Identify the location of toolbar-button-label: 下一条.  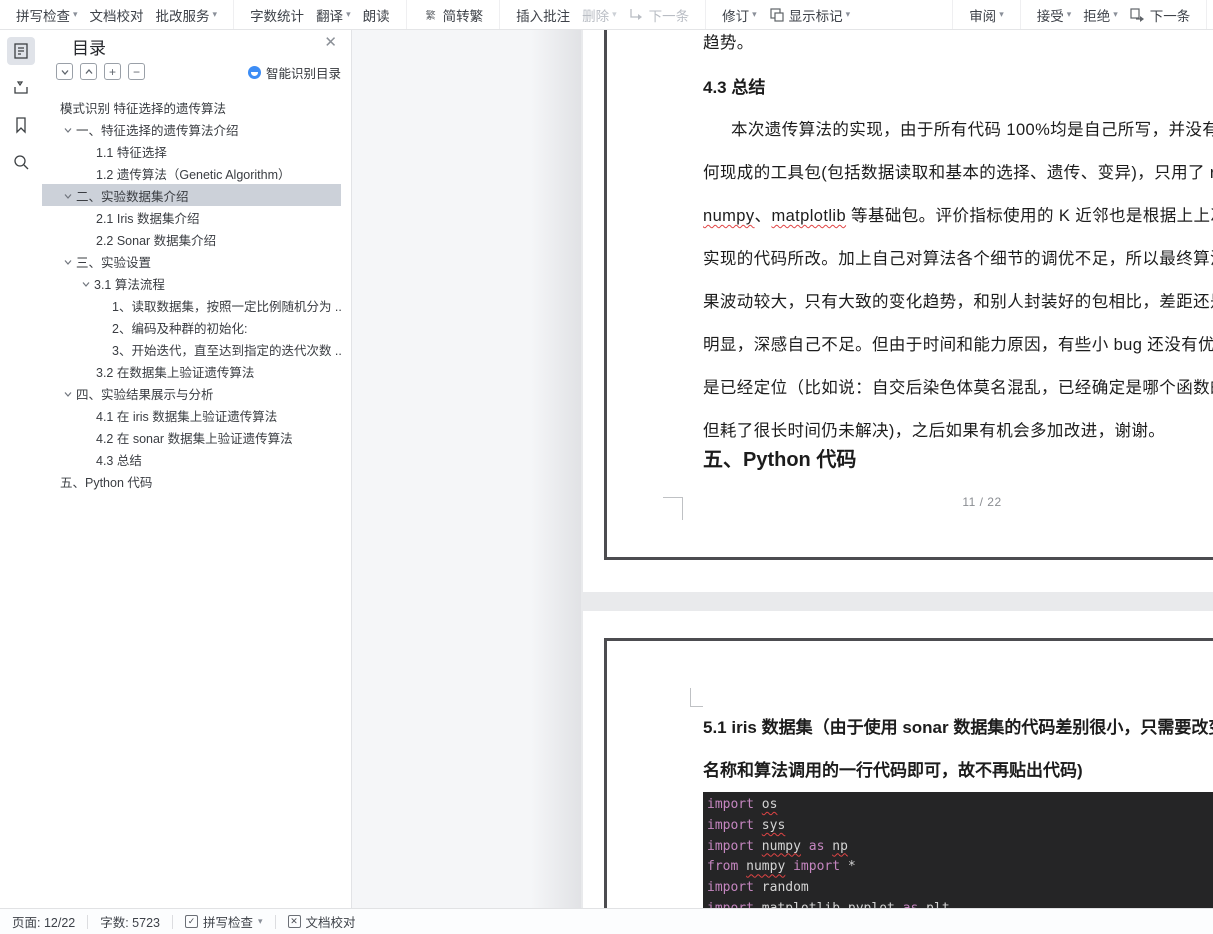
(1170, 16).